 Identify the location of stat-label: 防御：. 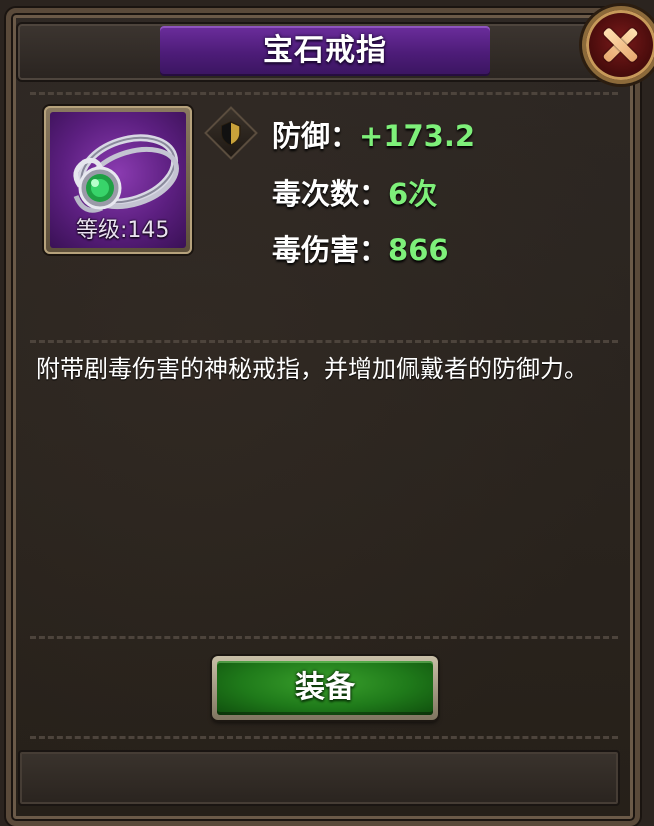
(316, 136).